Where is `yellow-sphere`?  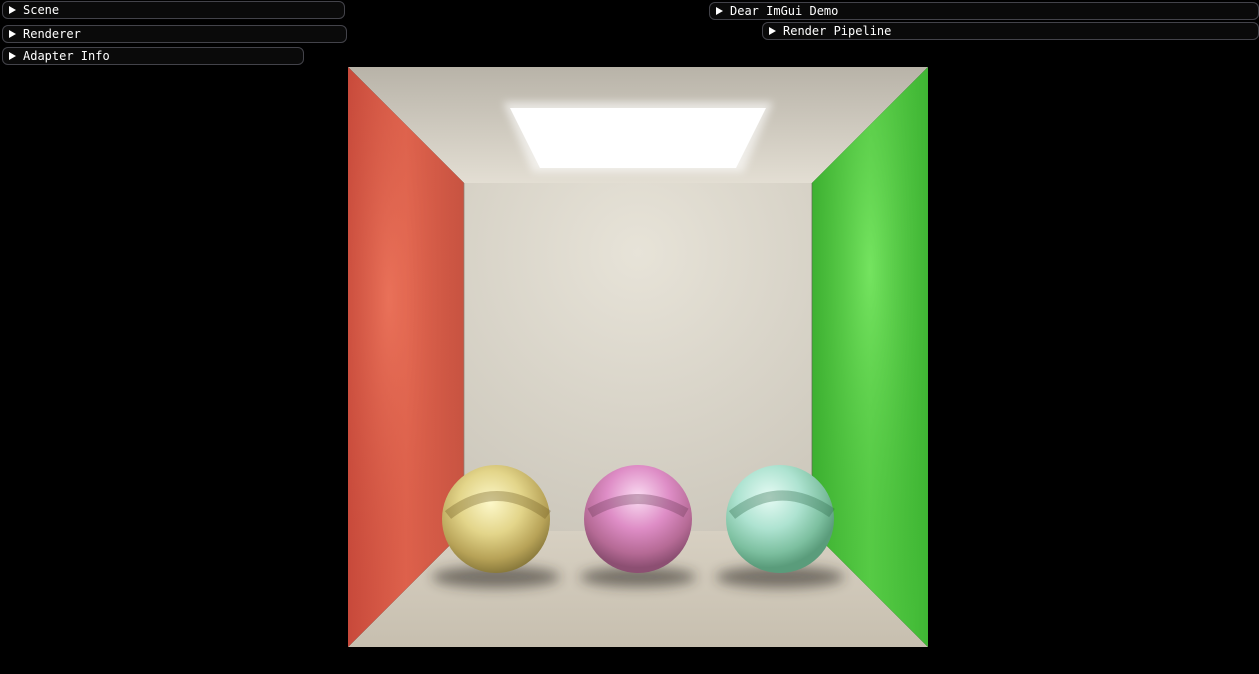
yellow-sphere is located at coordinates (496, 519).